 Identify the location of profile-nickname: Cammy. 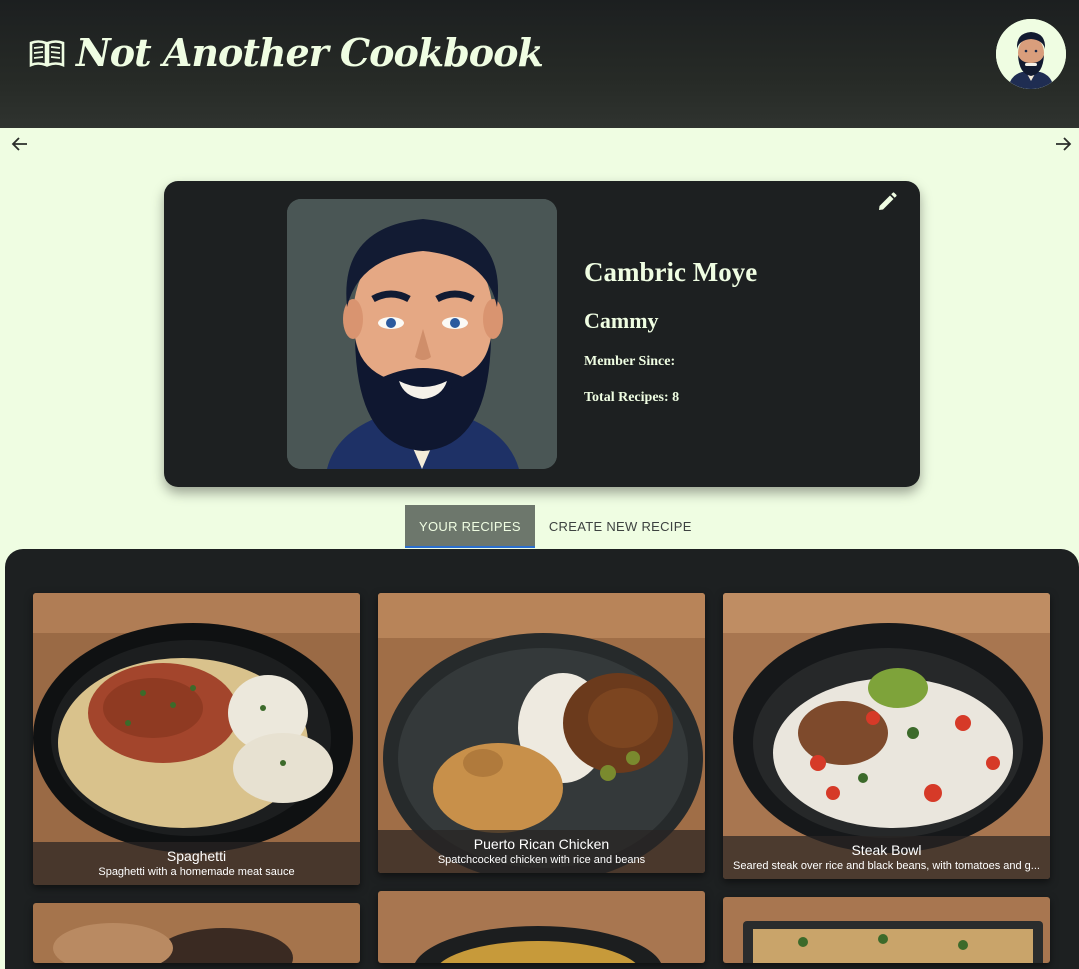
(621, 320).